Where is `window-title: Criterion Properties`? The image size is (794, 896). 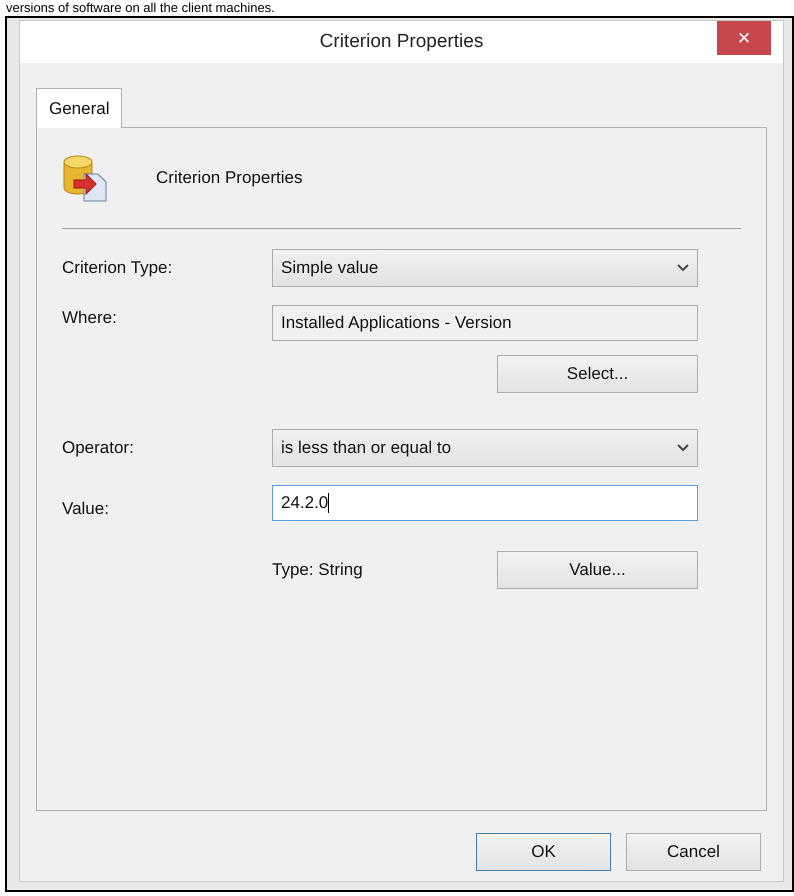 window-title: Criterion Properties is located at coordinates (402, 42).